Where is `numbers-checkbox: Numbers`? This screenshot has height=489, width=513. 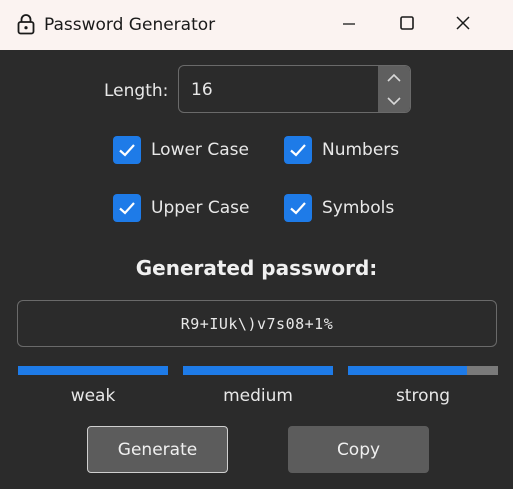
numbers-checkbox: Numbers is located at coordinates (341, 150).